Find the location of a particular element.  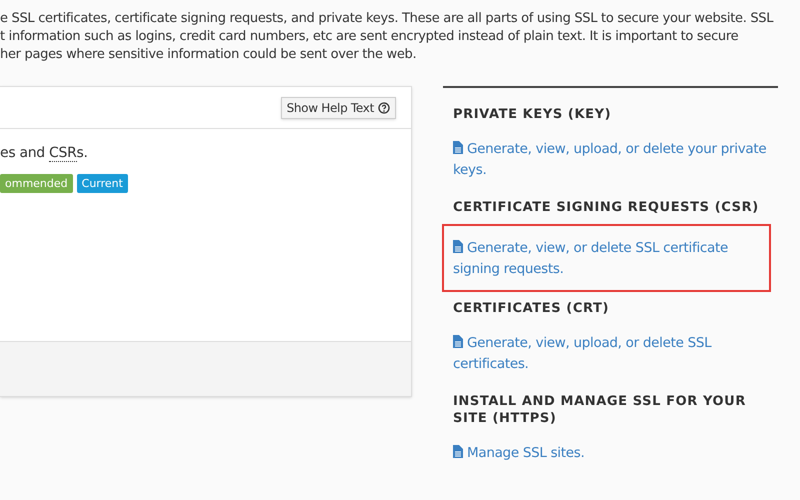

panel-text: es and CSRs. is located at coordinates (44, 154).